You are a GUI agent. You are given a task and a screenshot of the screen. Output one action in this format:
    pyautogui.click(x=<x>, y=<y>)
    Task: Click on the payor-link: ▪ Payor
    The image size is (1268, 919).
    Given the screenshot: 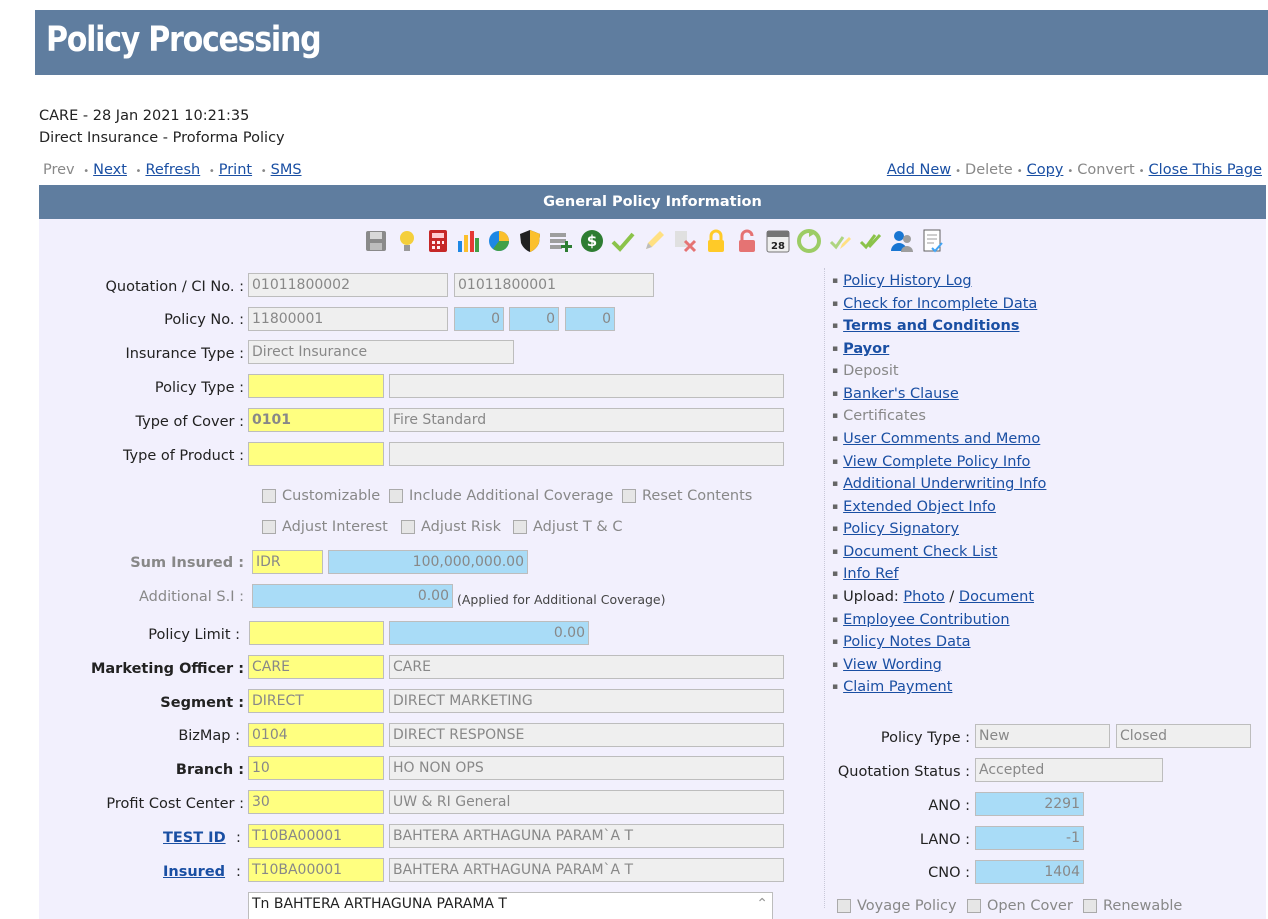 What is the action you would take?
    pyautogui.click(x=860, y=349)
    